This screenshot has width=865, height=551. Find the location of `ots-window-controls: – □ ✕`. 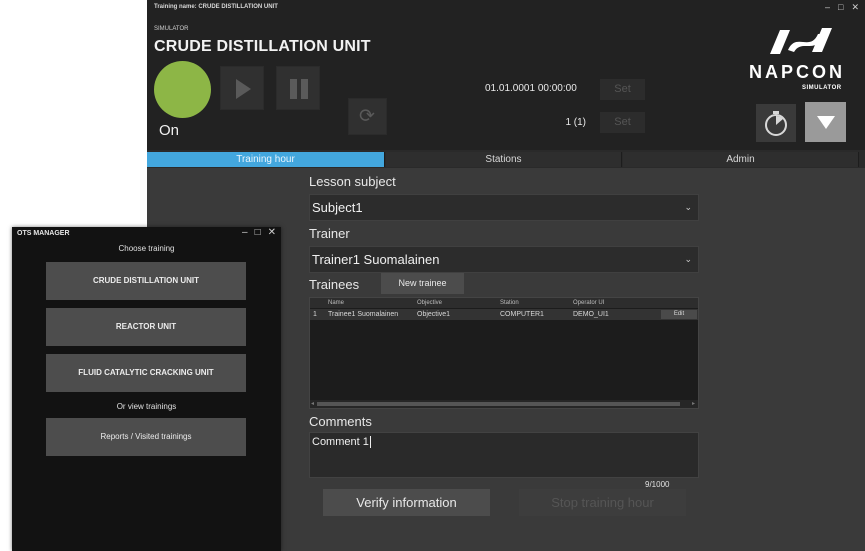

ots-window-controls: – □ ✕ is located at coordinates (259, 232).